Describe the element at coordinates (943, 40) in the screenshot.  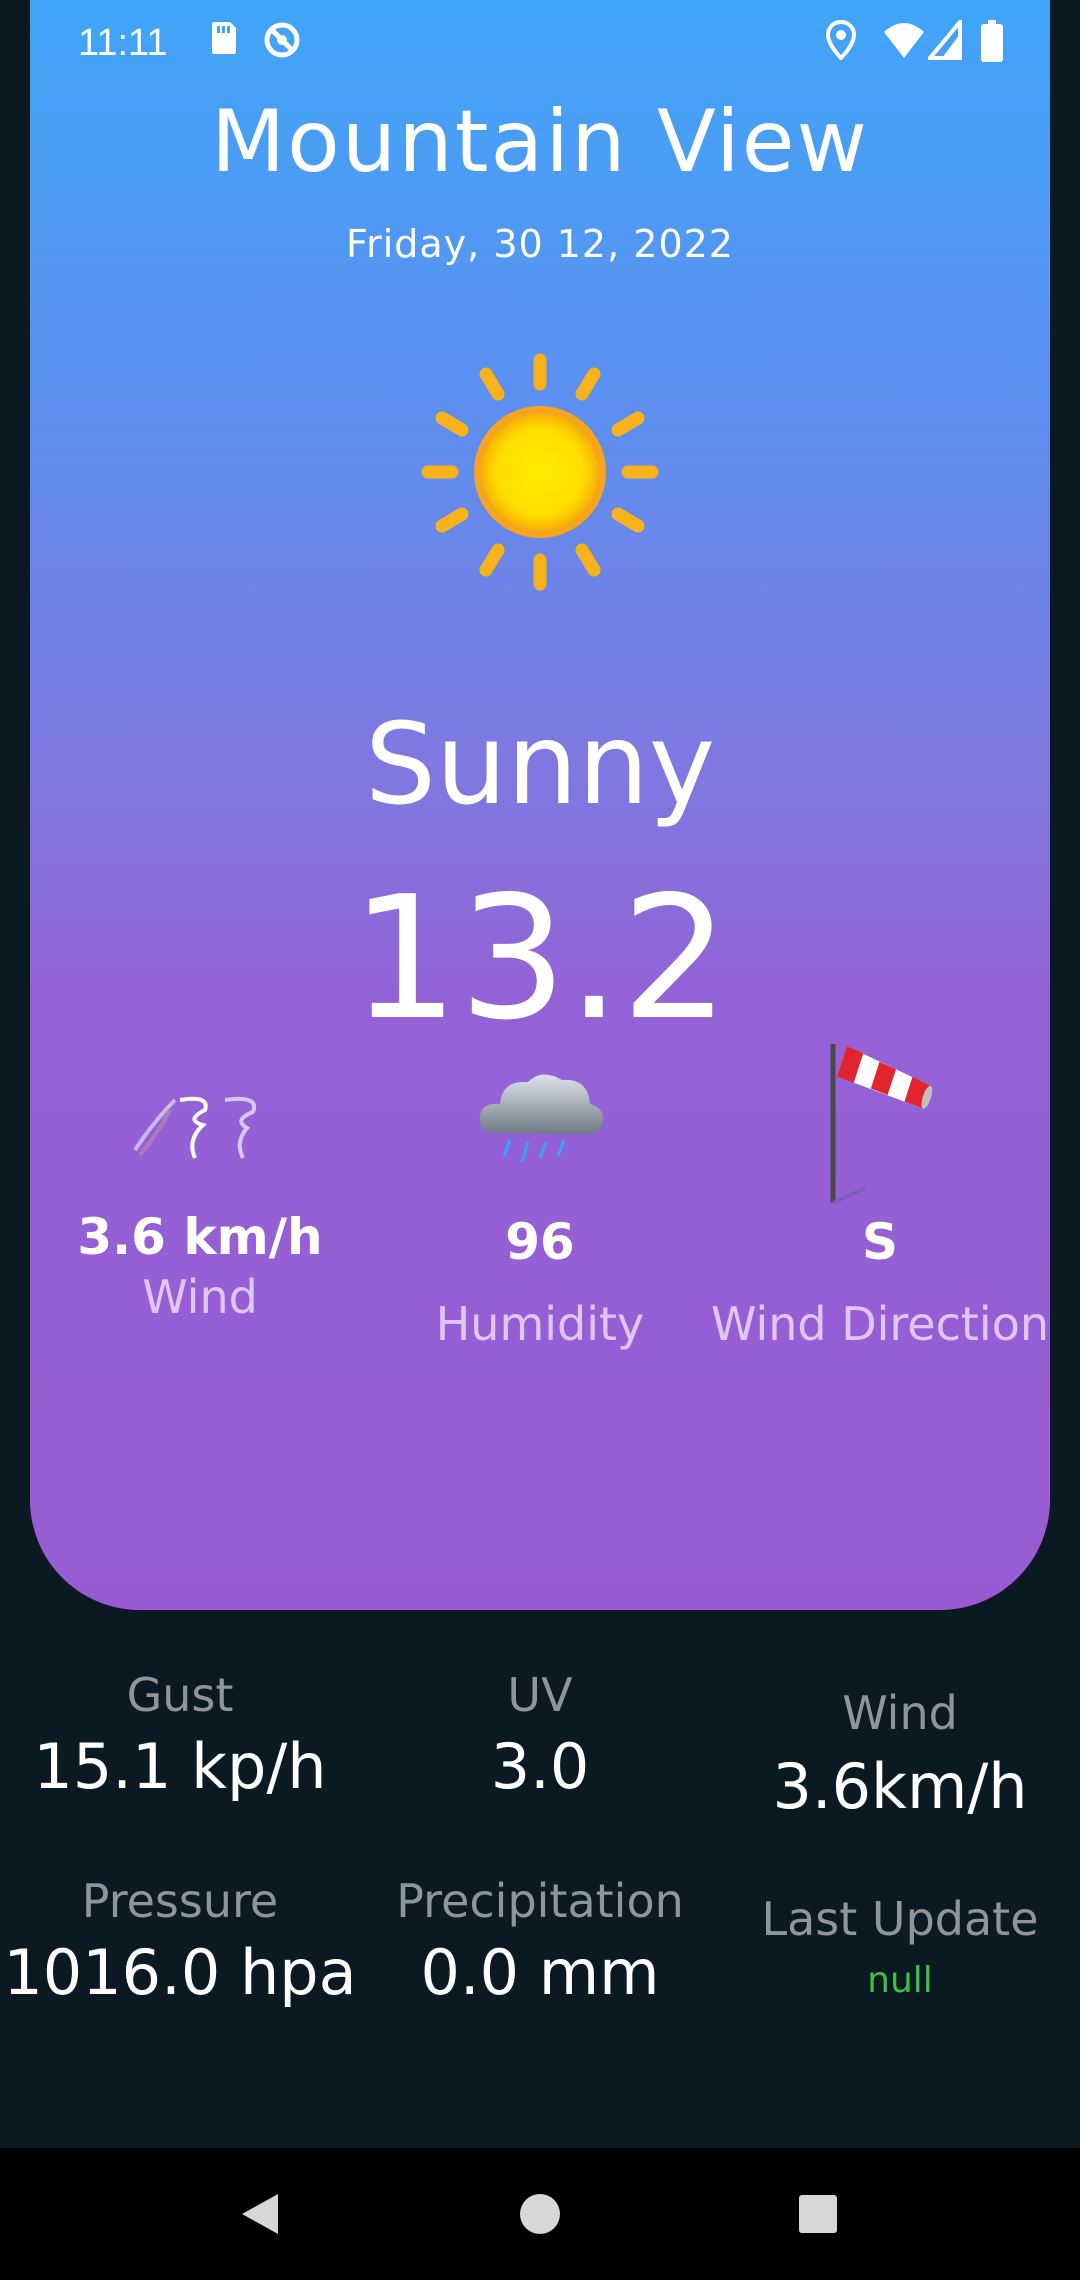
I see `signal-icon` at that location.